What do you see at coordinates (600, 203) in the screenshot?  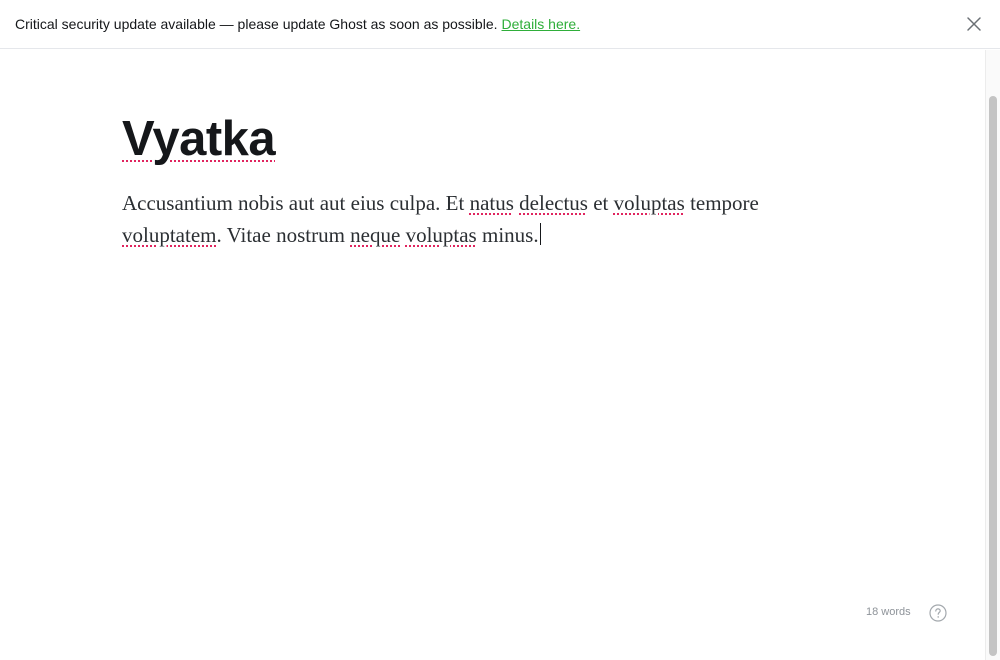 I see `body-text: et` at bounding box center [600, 203].